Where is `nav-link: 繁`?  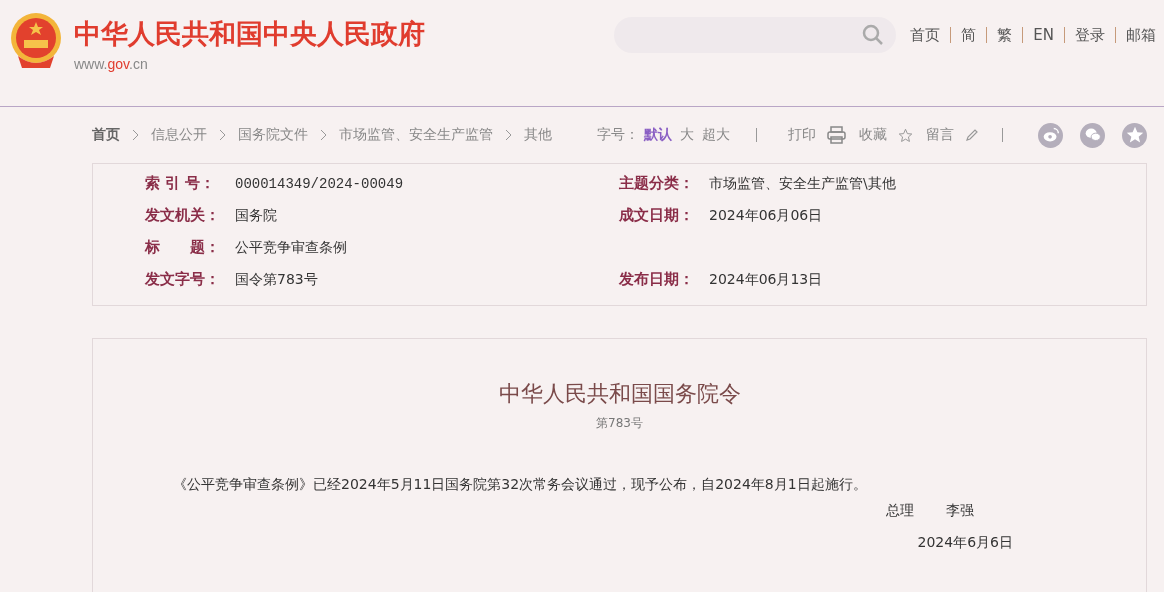 nav-link: 繁 is located at coordinates (1005, 35).